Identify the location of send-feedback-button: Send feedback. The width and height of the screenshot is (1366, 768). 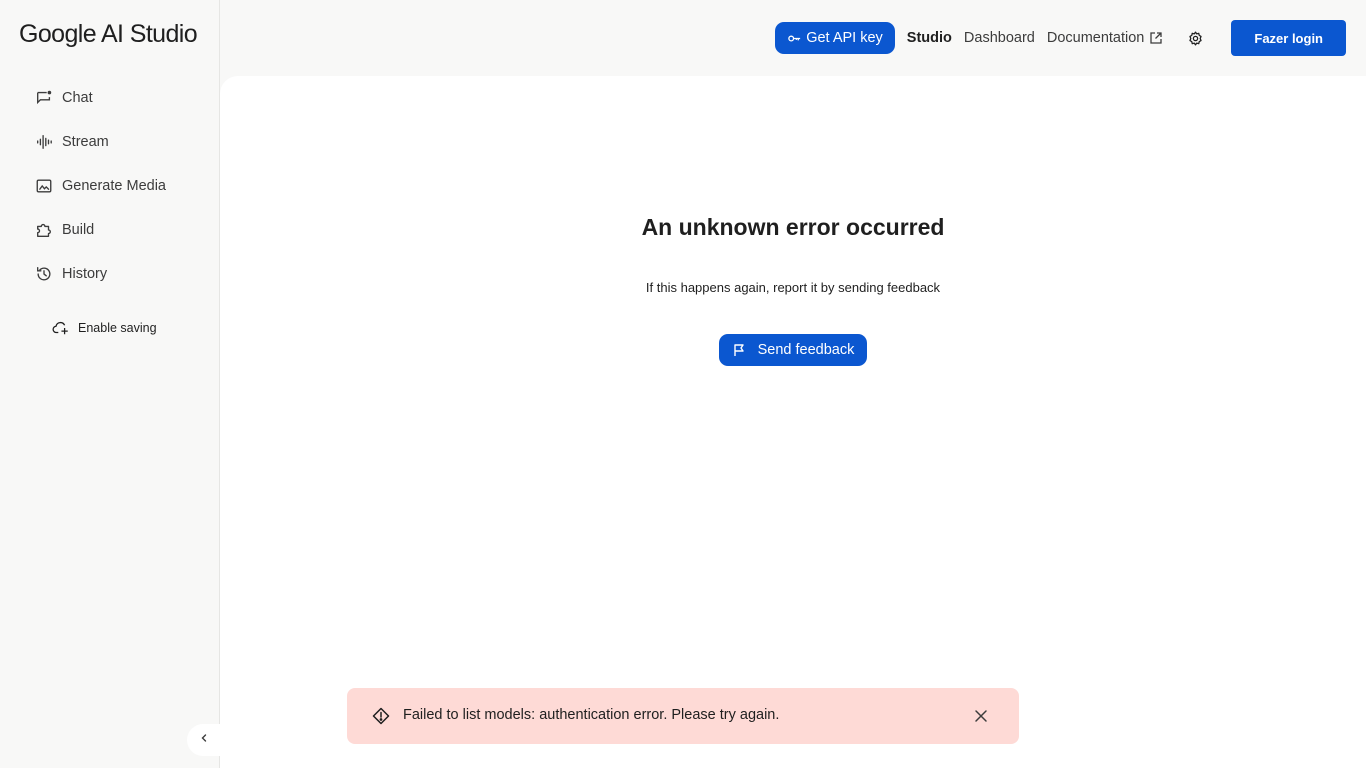
(793, 350).